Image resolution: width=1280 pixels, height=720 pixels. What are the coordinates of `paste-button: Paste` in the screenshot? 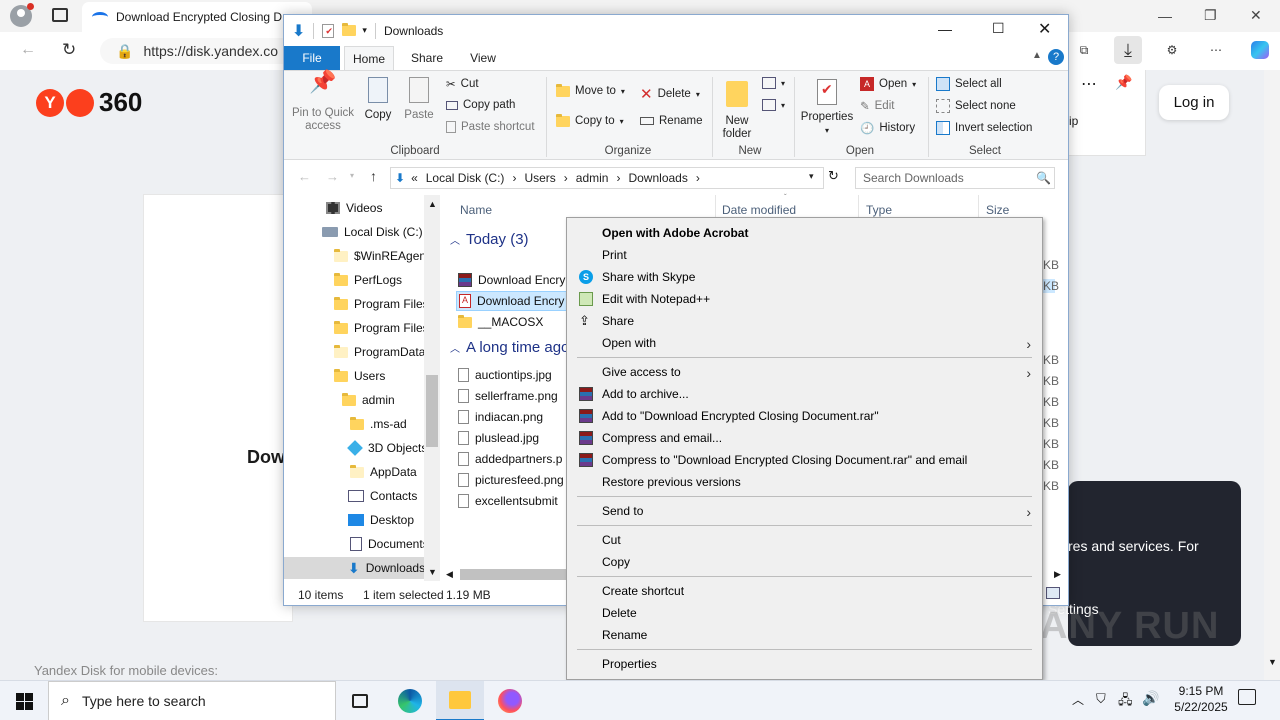 It's located at (419, 98).